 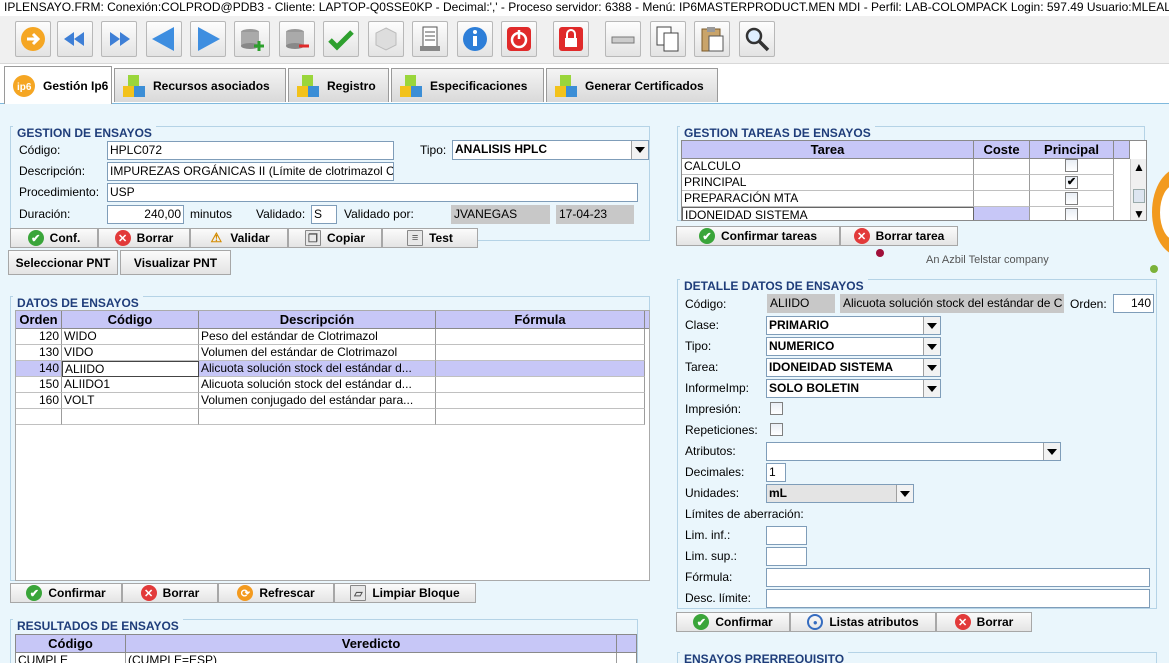 What do you see at coordinates (130, 401) in the screenshot?
I see `codigo-cell: VOLT` at bounding box center [130, 401].